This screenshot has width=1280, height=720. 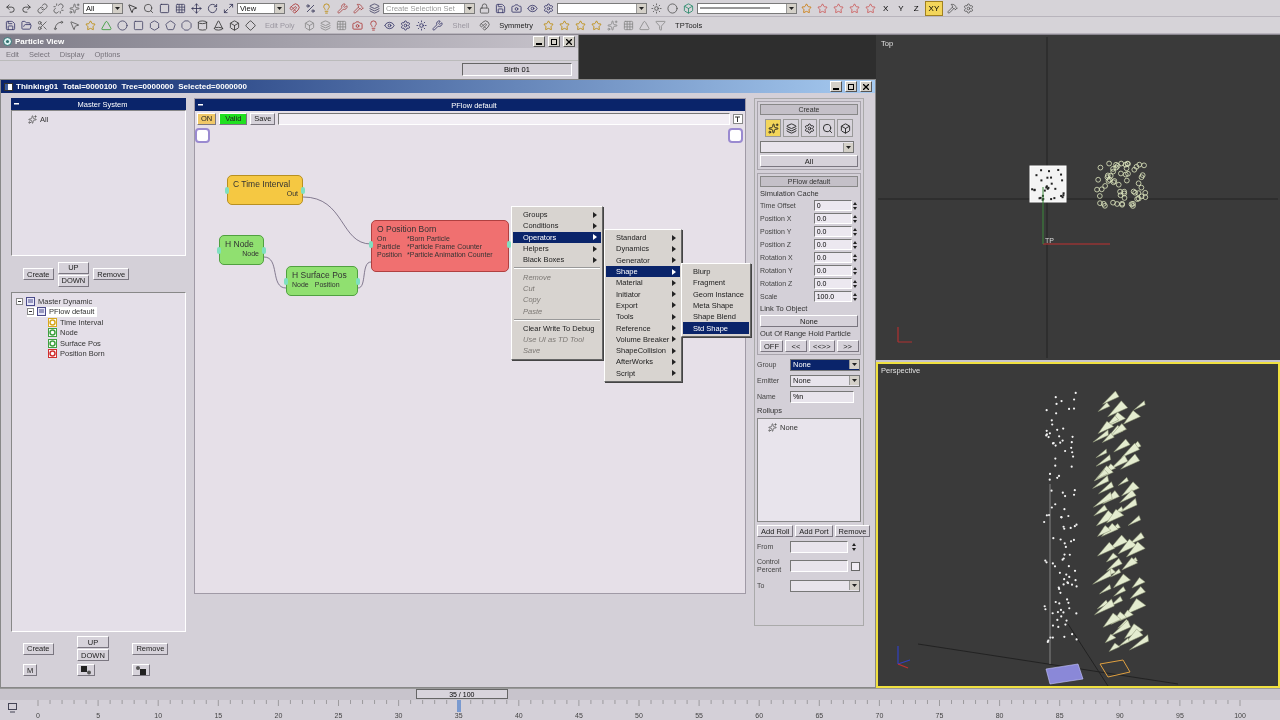 What do you see at coordinates (58, 8) in the screenshot?
I see `unlink-icon` at bounding box center [58, 8].